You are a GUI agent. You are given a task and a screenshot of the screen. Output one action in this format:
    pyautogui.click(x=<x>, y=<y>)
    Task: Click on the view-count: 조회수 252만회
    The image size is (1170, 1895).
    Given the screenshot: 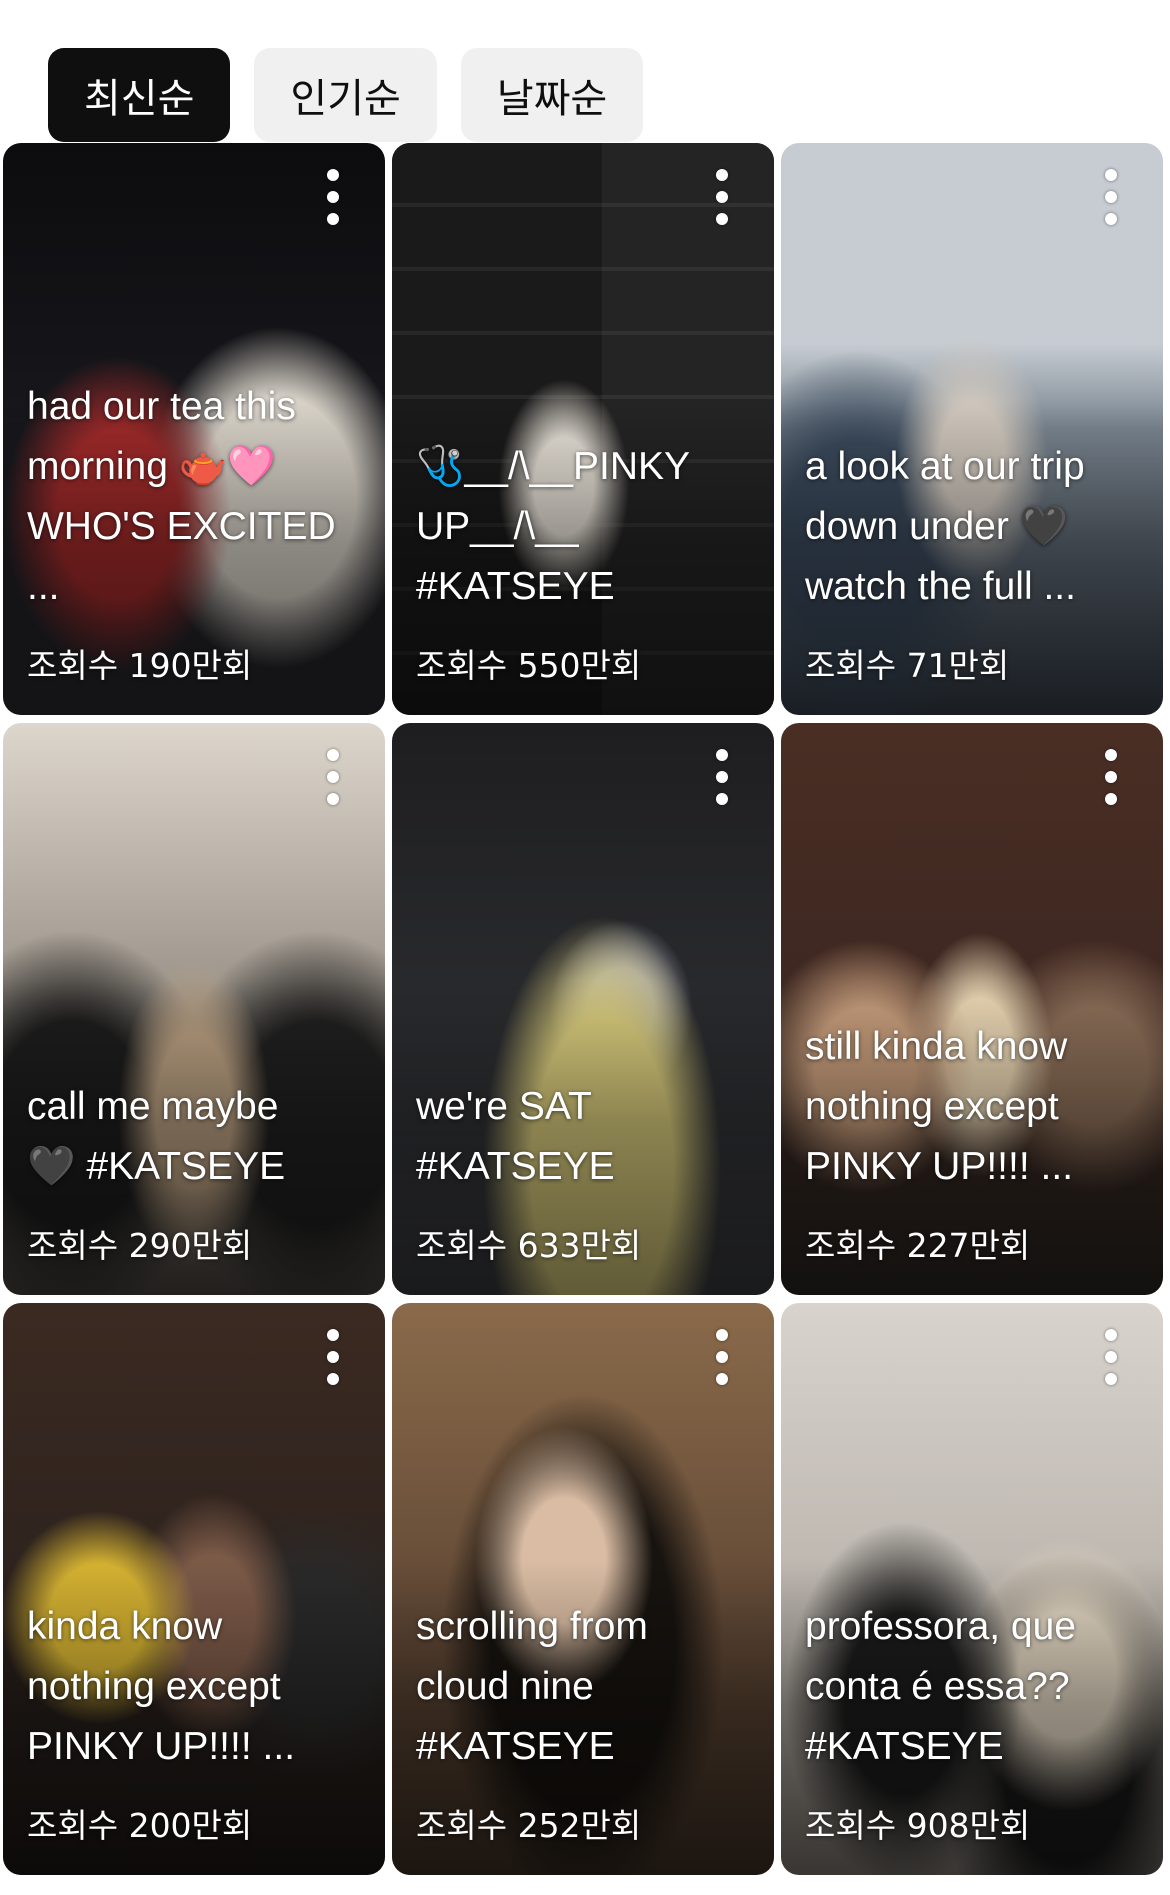 What is the action you would take?
    pyautogui.click(x=529, y=1825)
    